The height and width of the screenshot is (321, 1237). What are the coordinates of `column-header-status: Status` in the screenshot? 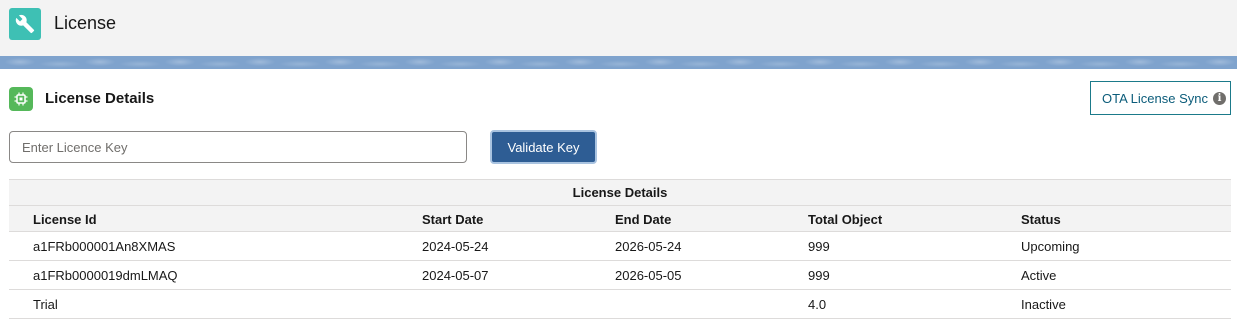 It's located at (1041, 219).